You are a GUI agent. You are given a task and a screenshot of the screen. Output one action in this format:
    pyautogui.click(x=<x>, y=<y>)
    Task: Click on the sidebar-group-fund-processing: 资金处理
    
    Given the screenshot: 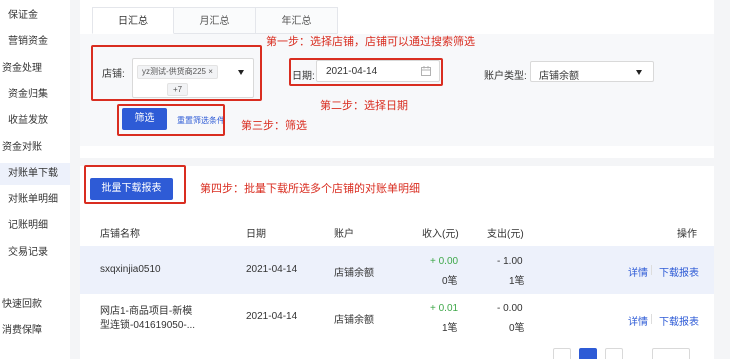 What is the action you would take?
    pyautogui.click(x=35, y=69)
    